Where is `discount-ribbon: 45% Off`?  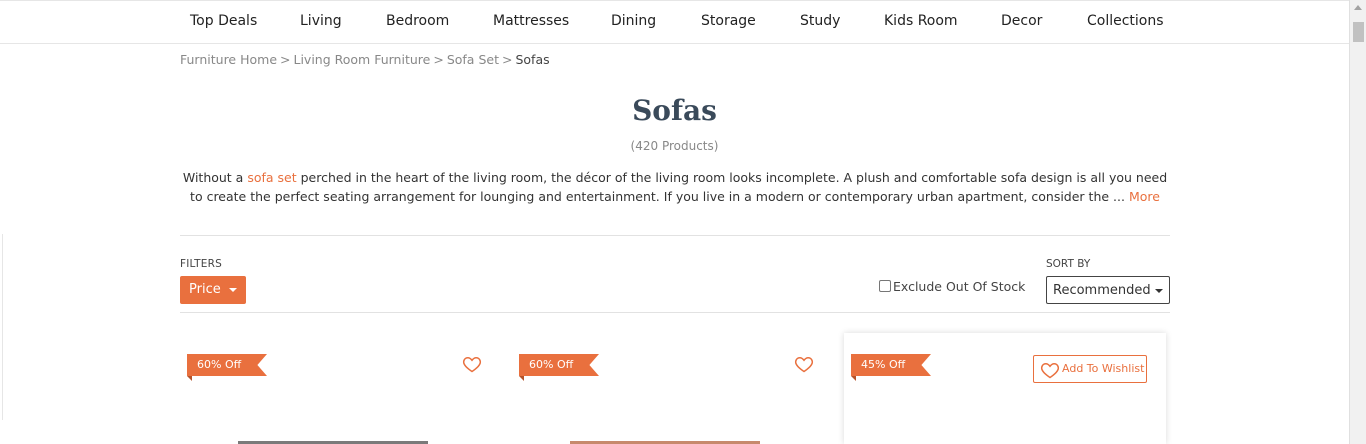
discount-ribbon: 45% Off is located at coordinates (891, 365).